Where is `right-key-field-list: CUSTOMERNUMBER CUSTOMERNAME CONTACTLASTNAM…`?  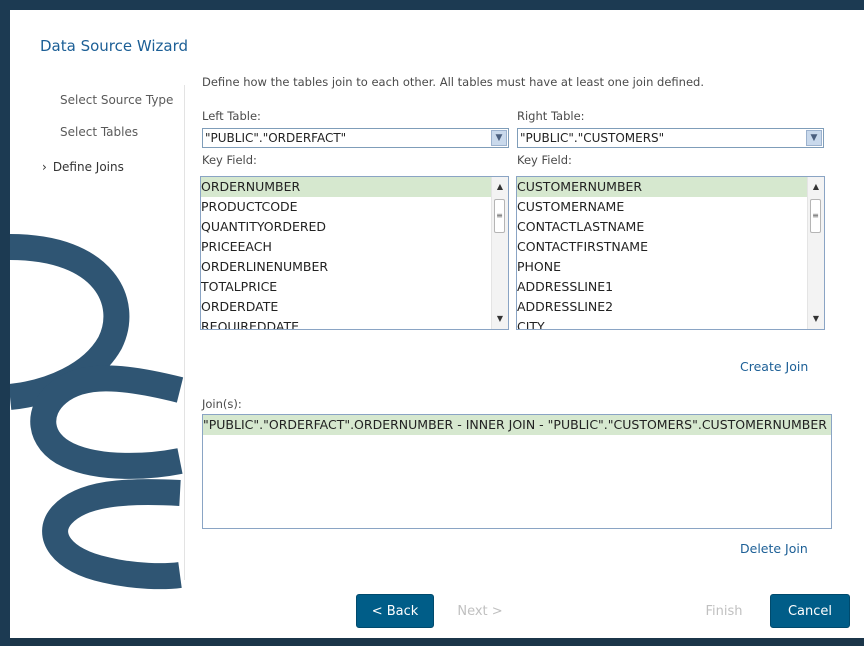
right-key-field-list: CUSTOMERNUMBER CUSTOMERNAME CONTACTLASTNAM… is located at coordinates (670, 253).